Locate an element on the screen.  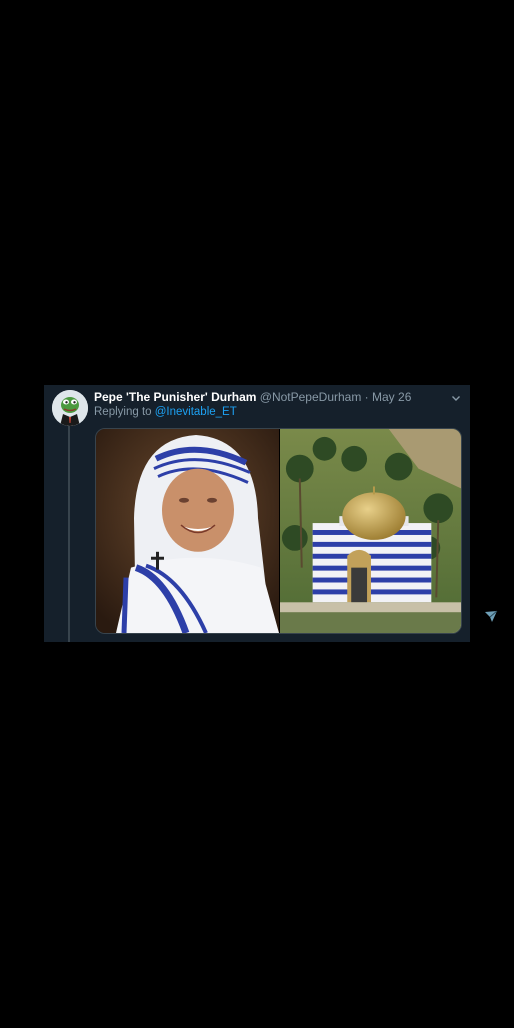
user-handle: @NotPepeDurham is located at coordinates (311, 397).